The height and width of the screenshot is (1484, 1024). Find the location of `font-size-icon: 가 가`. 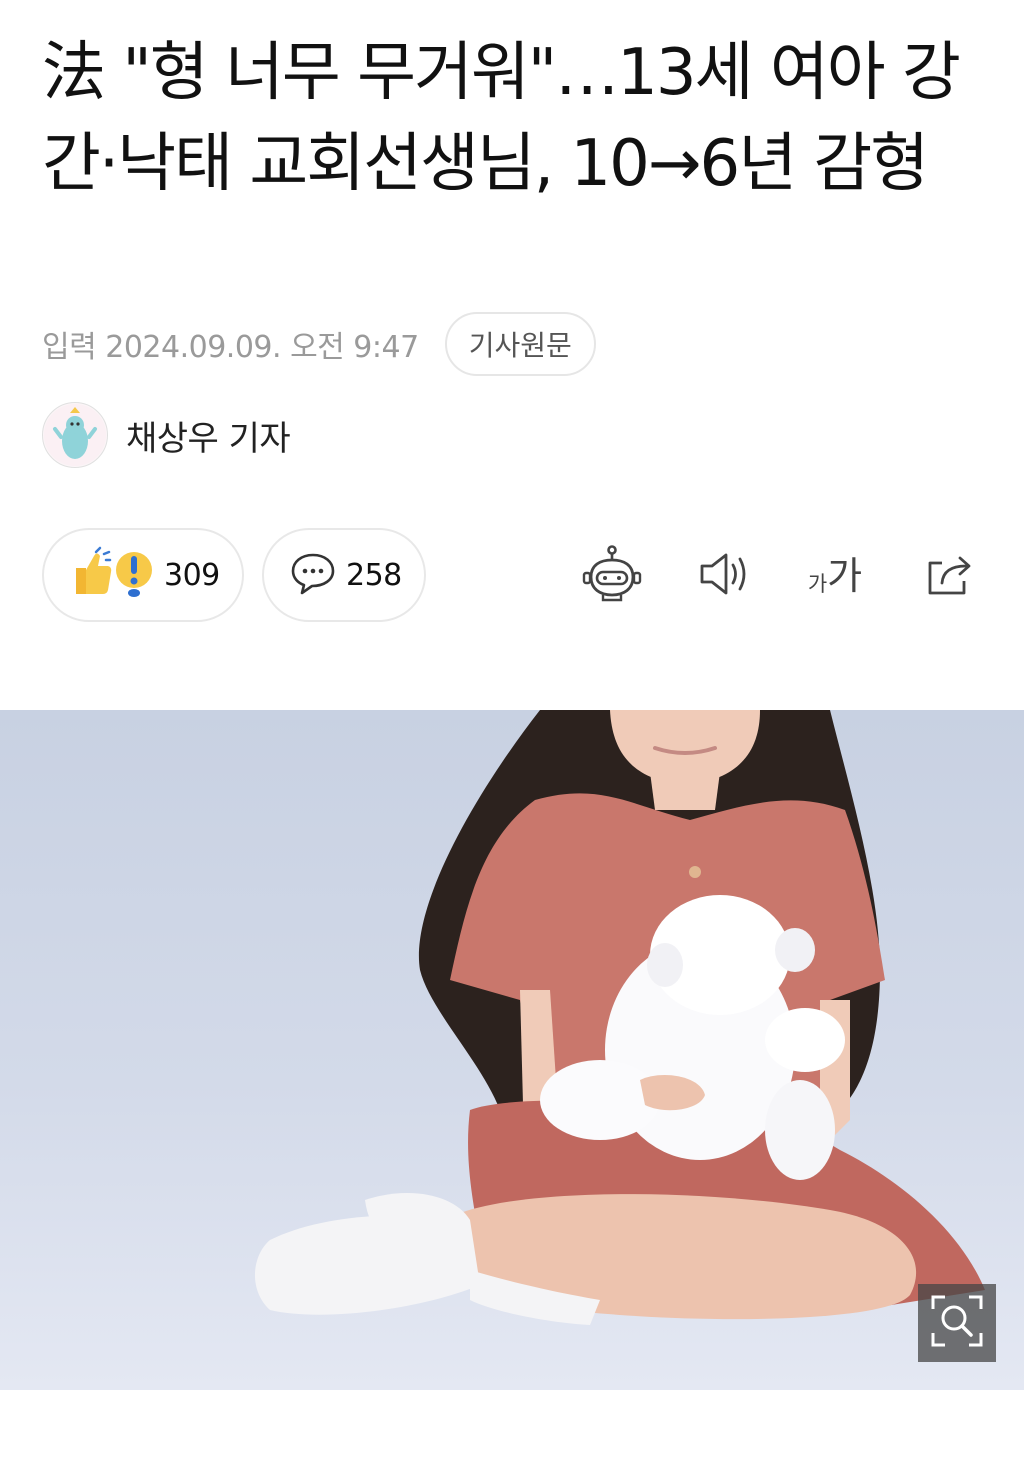

font-size-icon: 가 가 is located at coordinates (835, 576).